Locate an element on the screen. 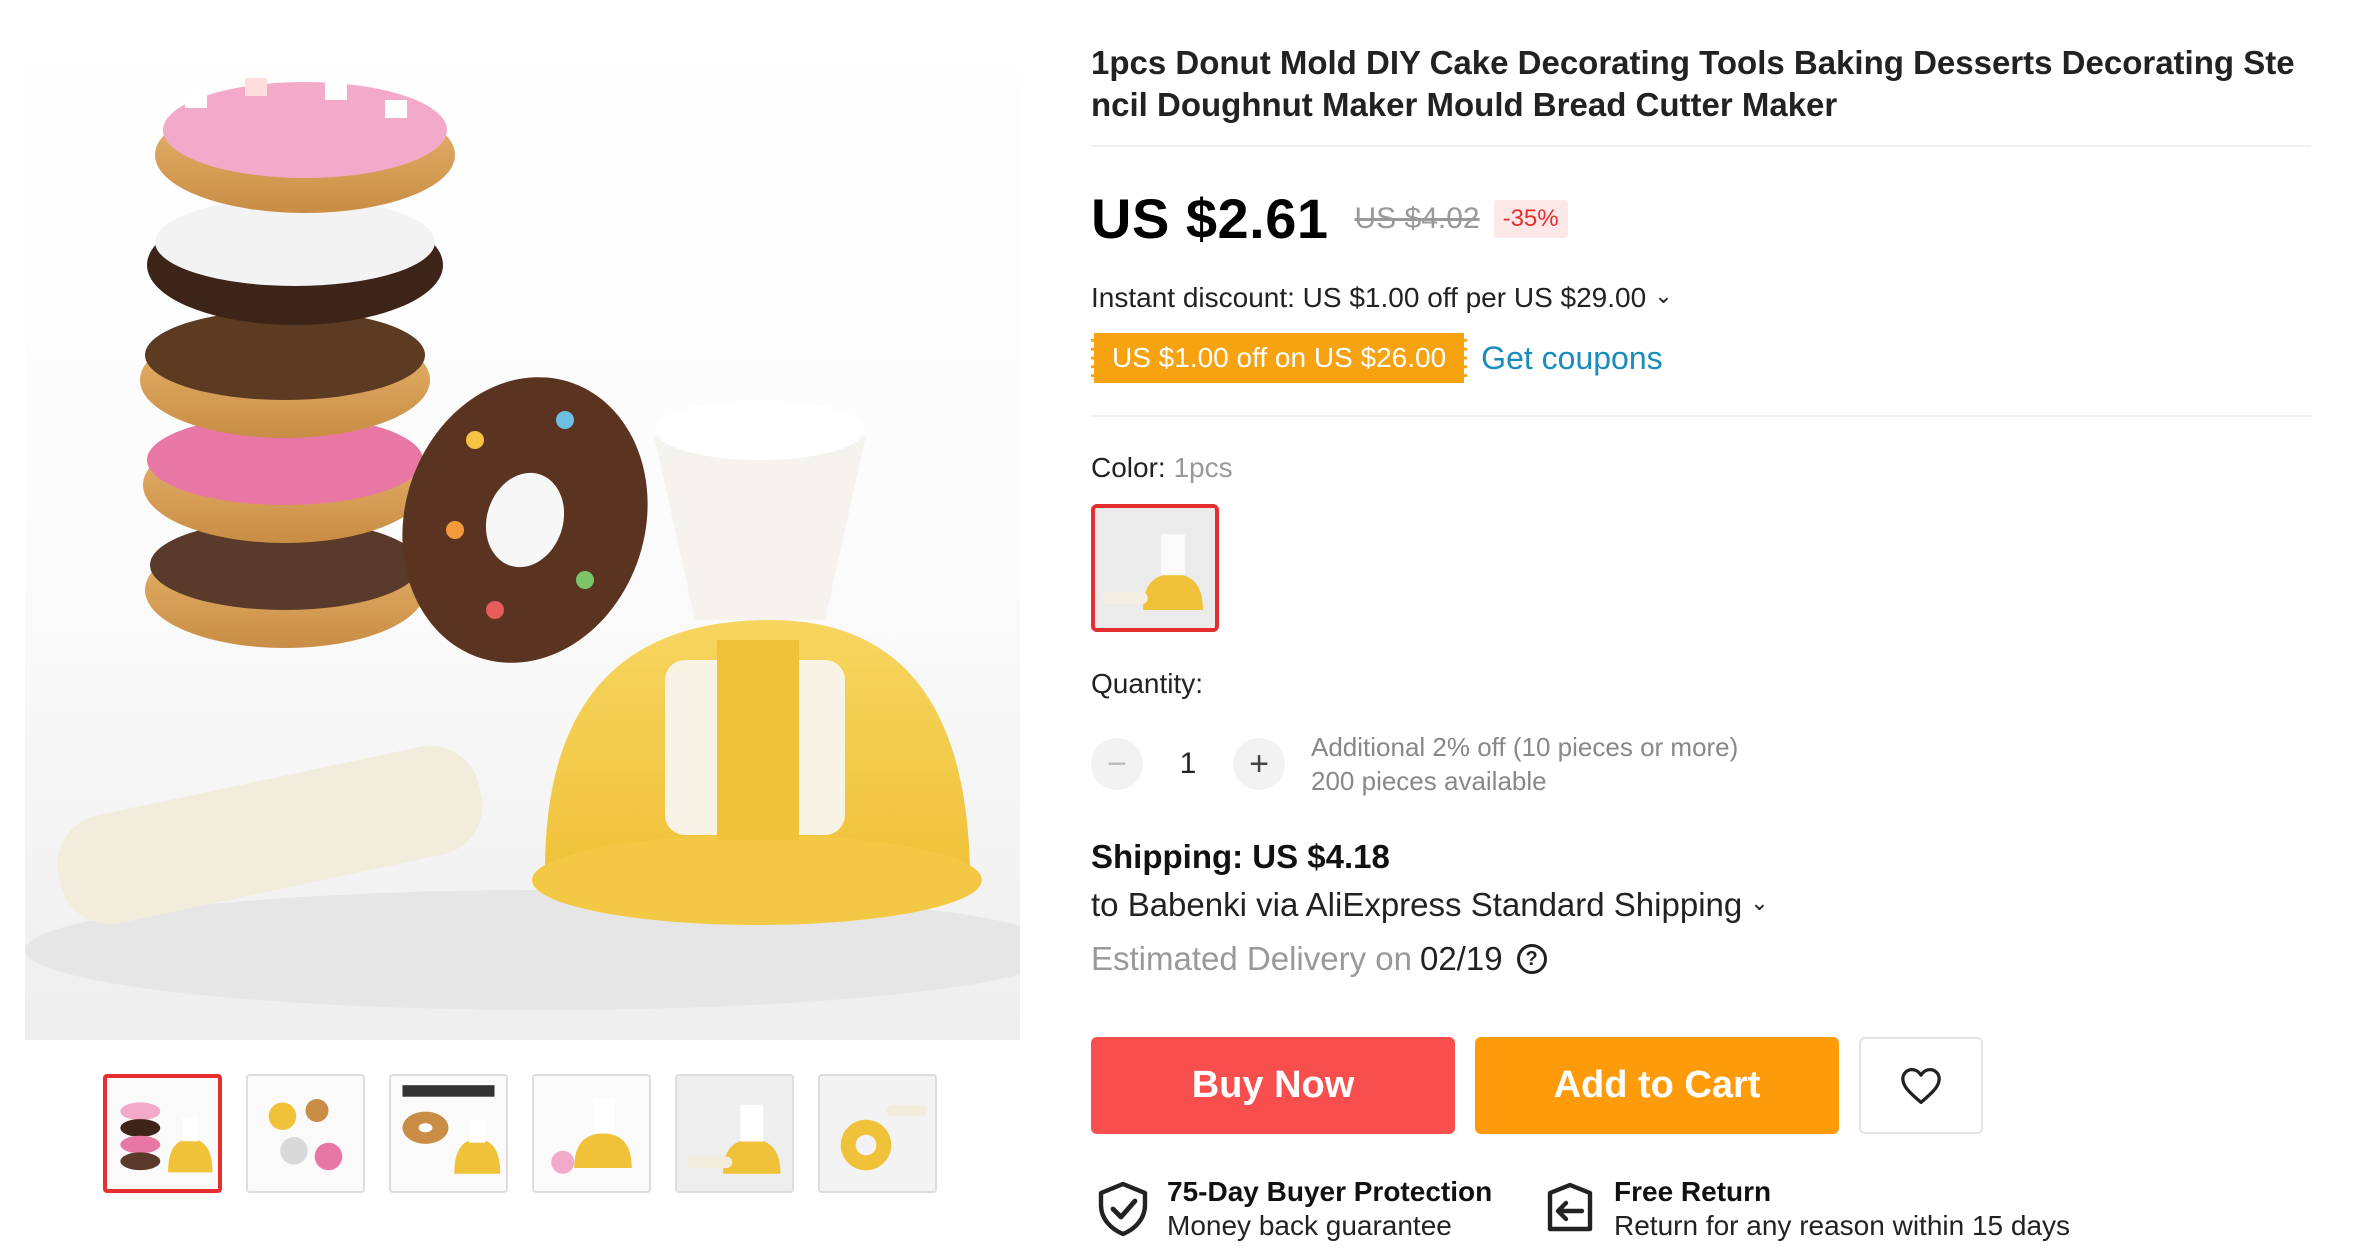  return-box-icon is located at coordinates (1570, 1207).